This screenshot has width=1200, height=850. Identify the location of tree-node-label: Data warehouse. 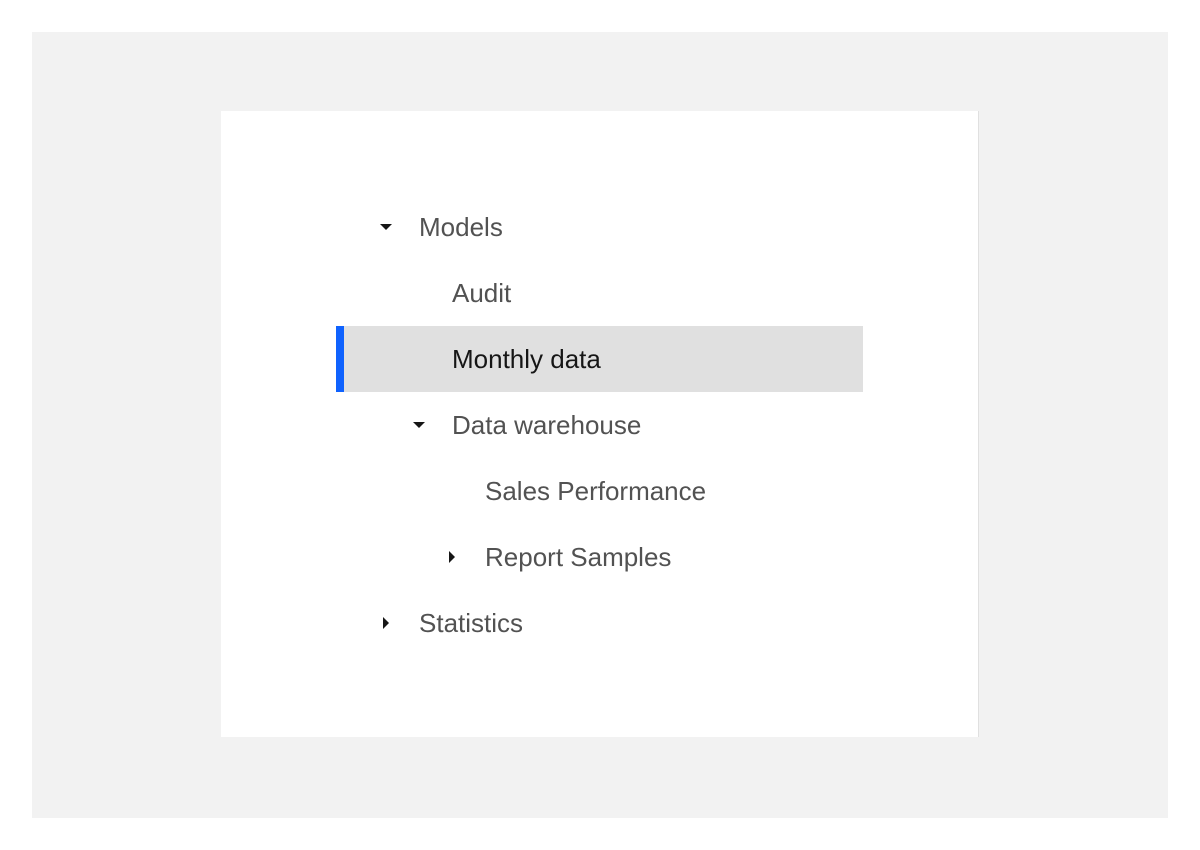
(547, 425).